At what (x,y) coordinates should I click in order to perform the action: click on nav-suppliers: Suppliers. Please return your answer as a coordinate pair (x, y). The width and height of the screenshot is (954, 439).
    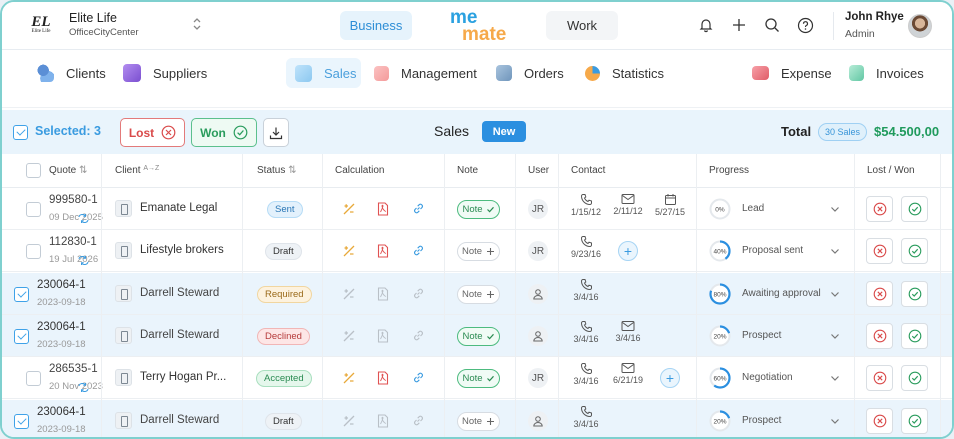
    Looking at the image, I should click on (165, 73).